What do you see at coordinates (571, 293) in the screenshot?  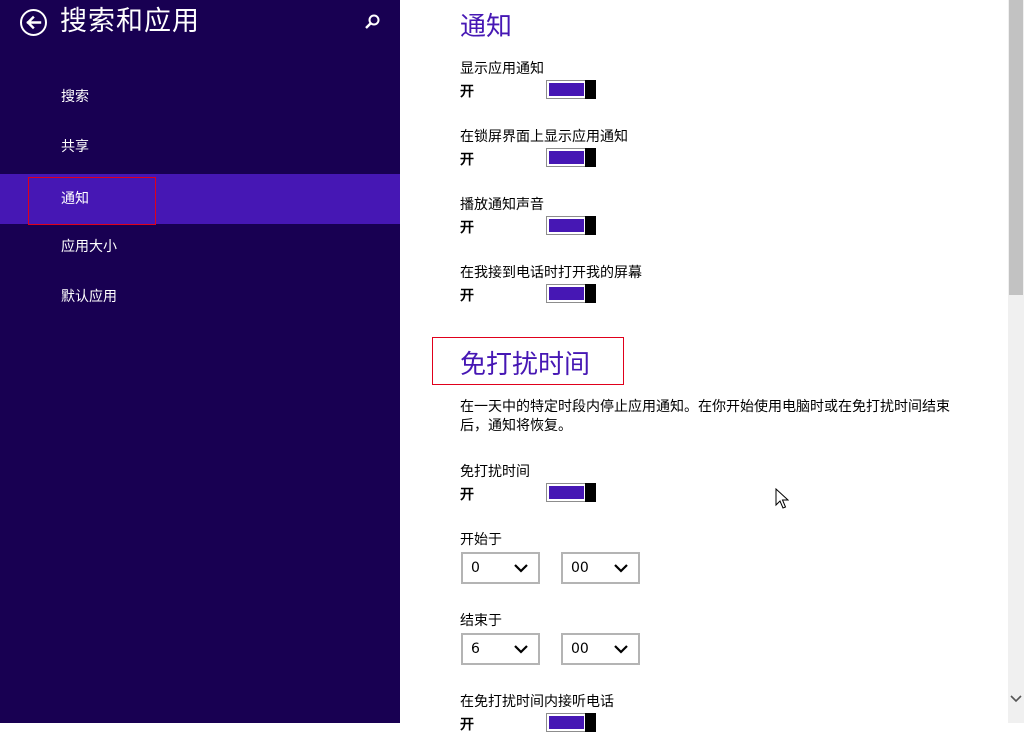 I see `screen-on-call-toggle` at bounding box center [571, 293].